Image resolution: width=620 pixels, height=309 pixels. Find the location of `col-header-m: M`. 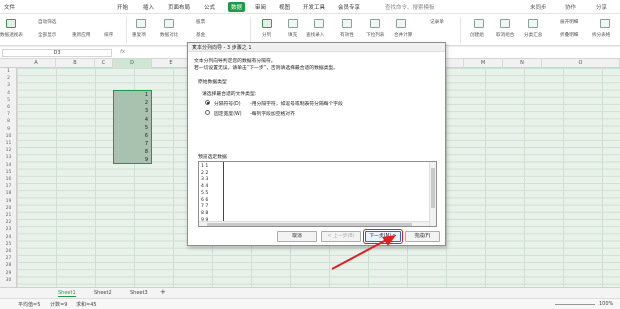

col-header-m: M is located at coordinates (483, 63).